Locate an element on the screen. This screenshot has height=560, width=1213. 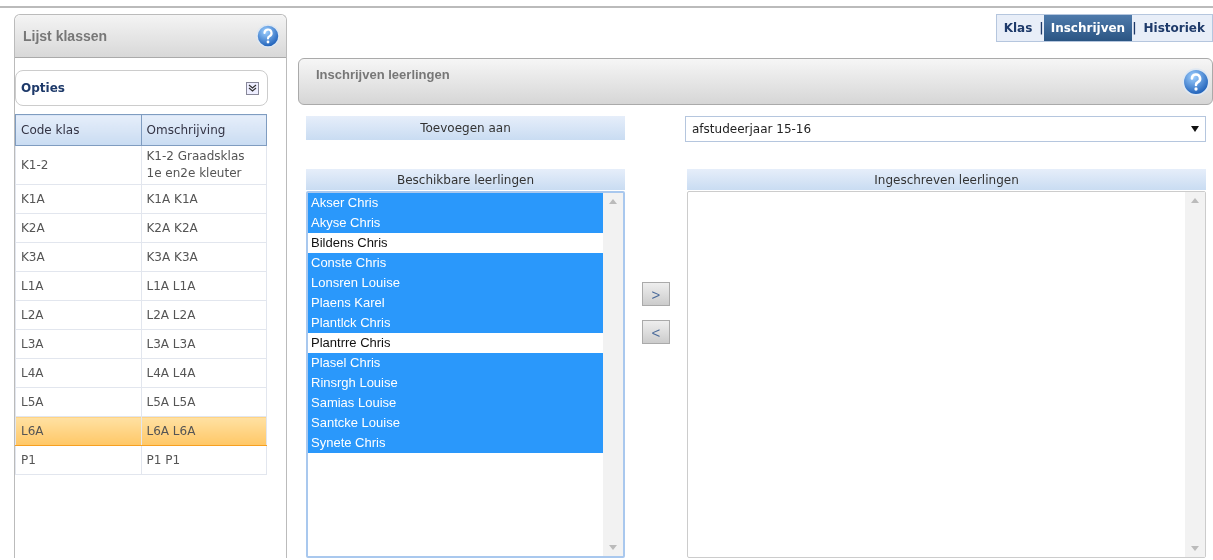
options-label: Opties is located at coordinates (43, 88).